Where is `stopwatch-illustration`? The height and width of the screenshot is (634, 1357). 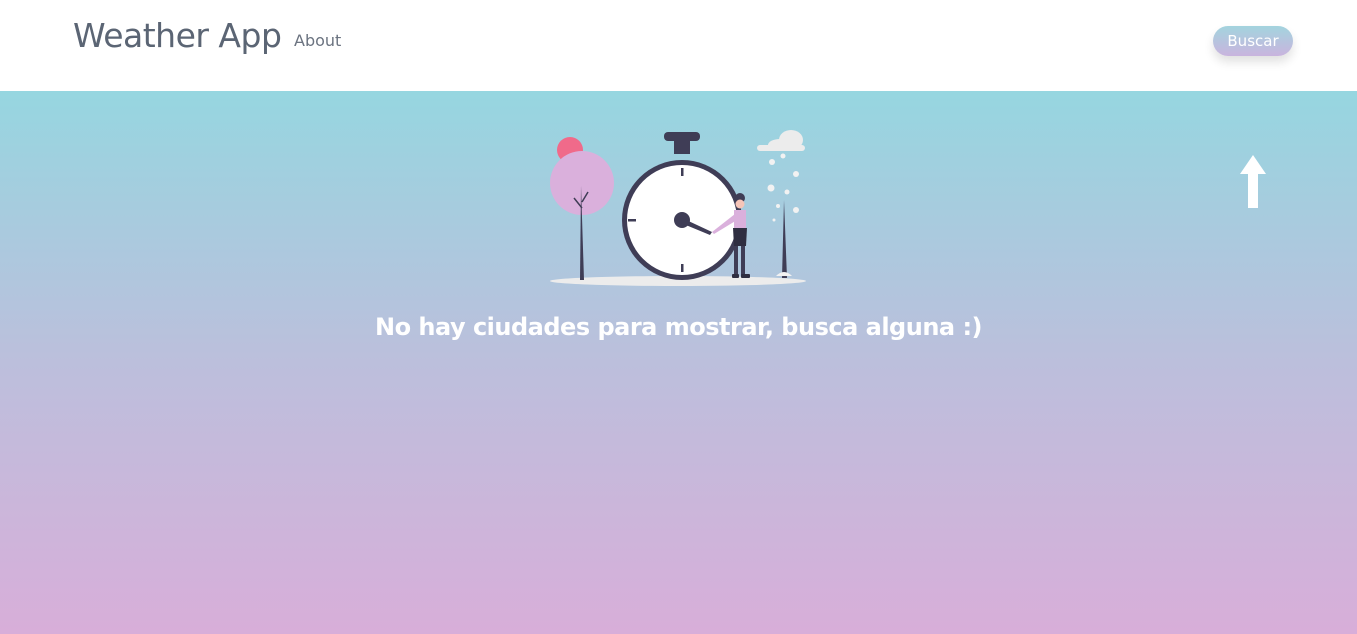
stopwatch-illustration is located at coordinates (678, 208).